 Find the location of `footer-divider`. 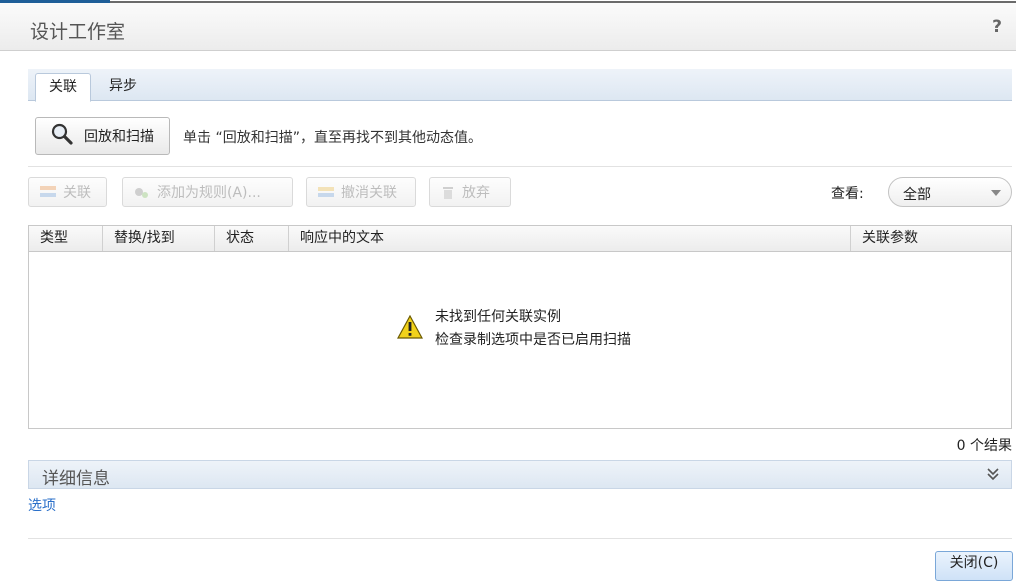

footer-divider is located at coordinates (520, 538).